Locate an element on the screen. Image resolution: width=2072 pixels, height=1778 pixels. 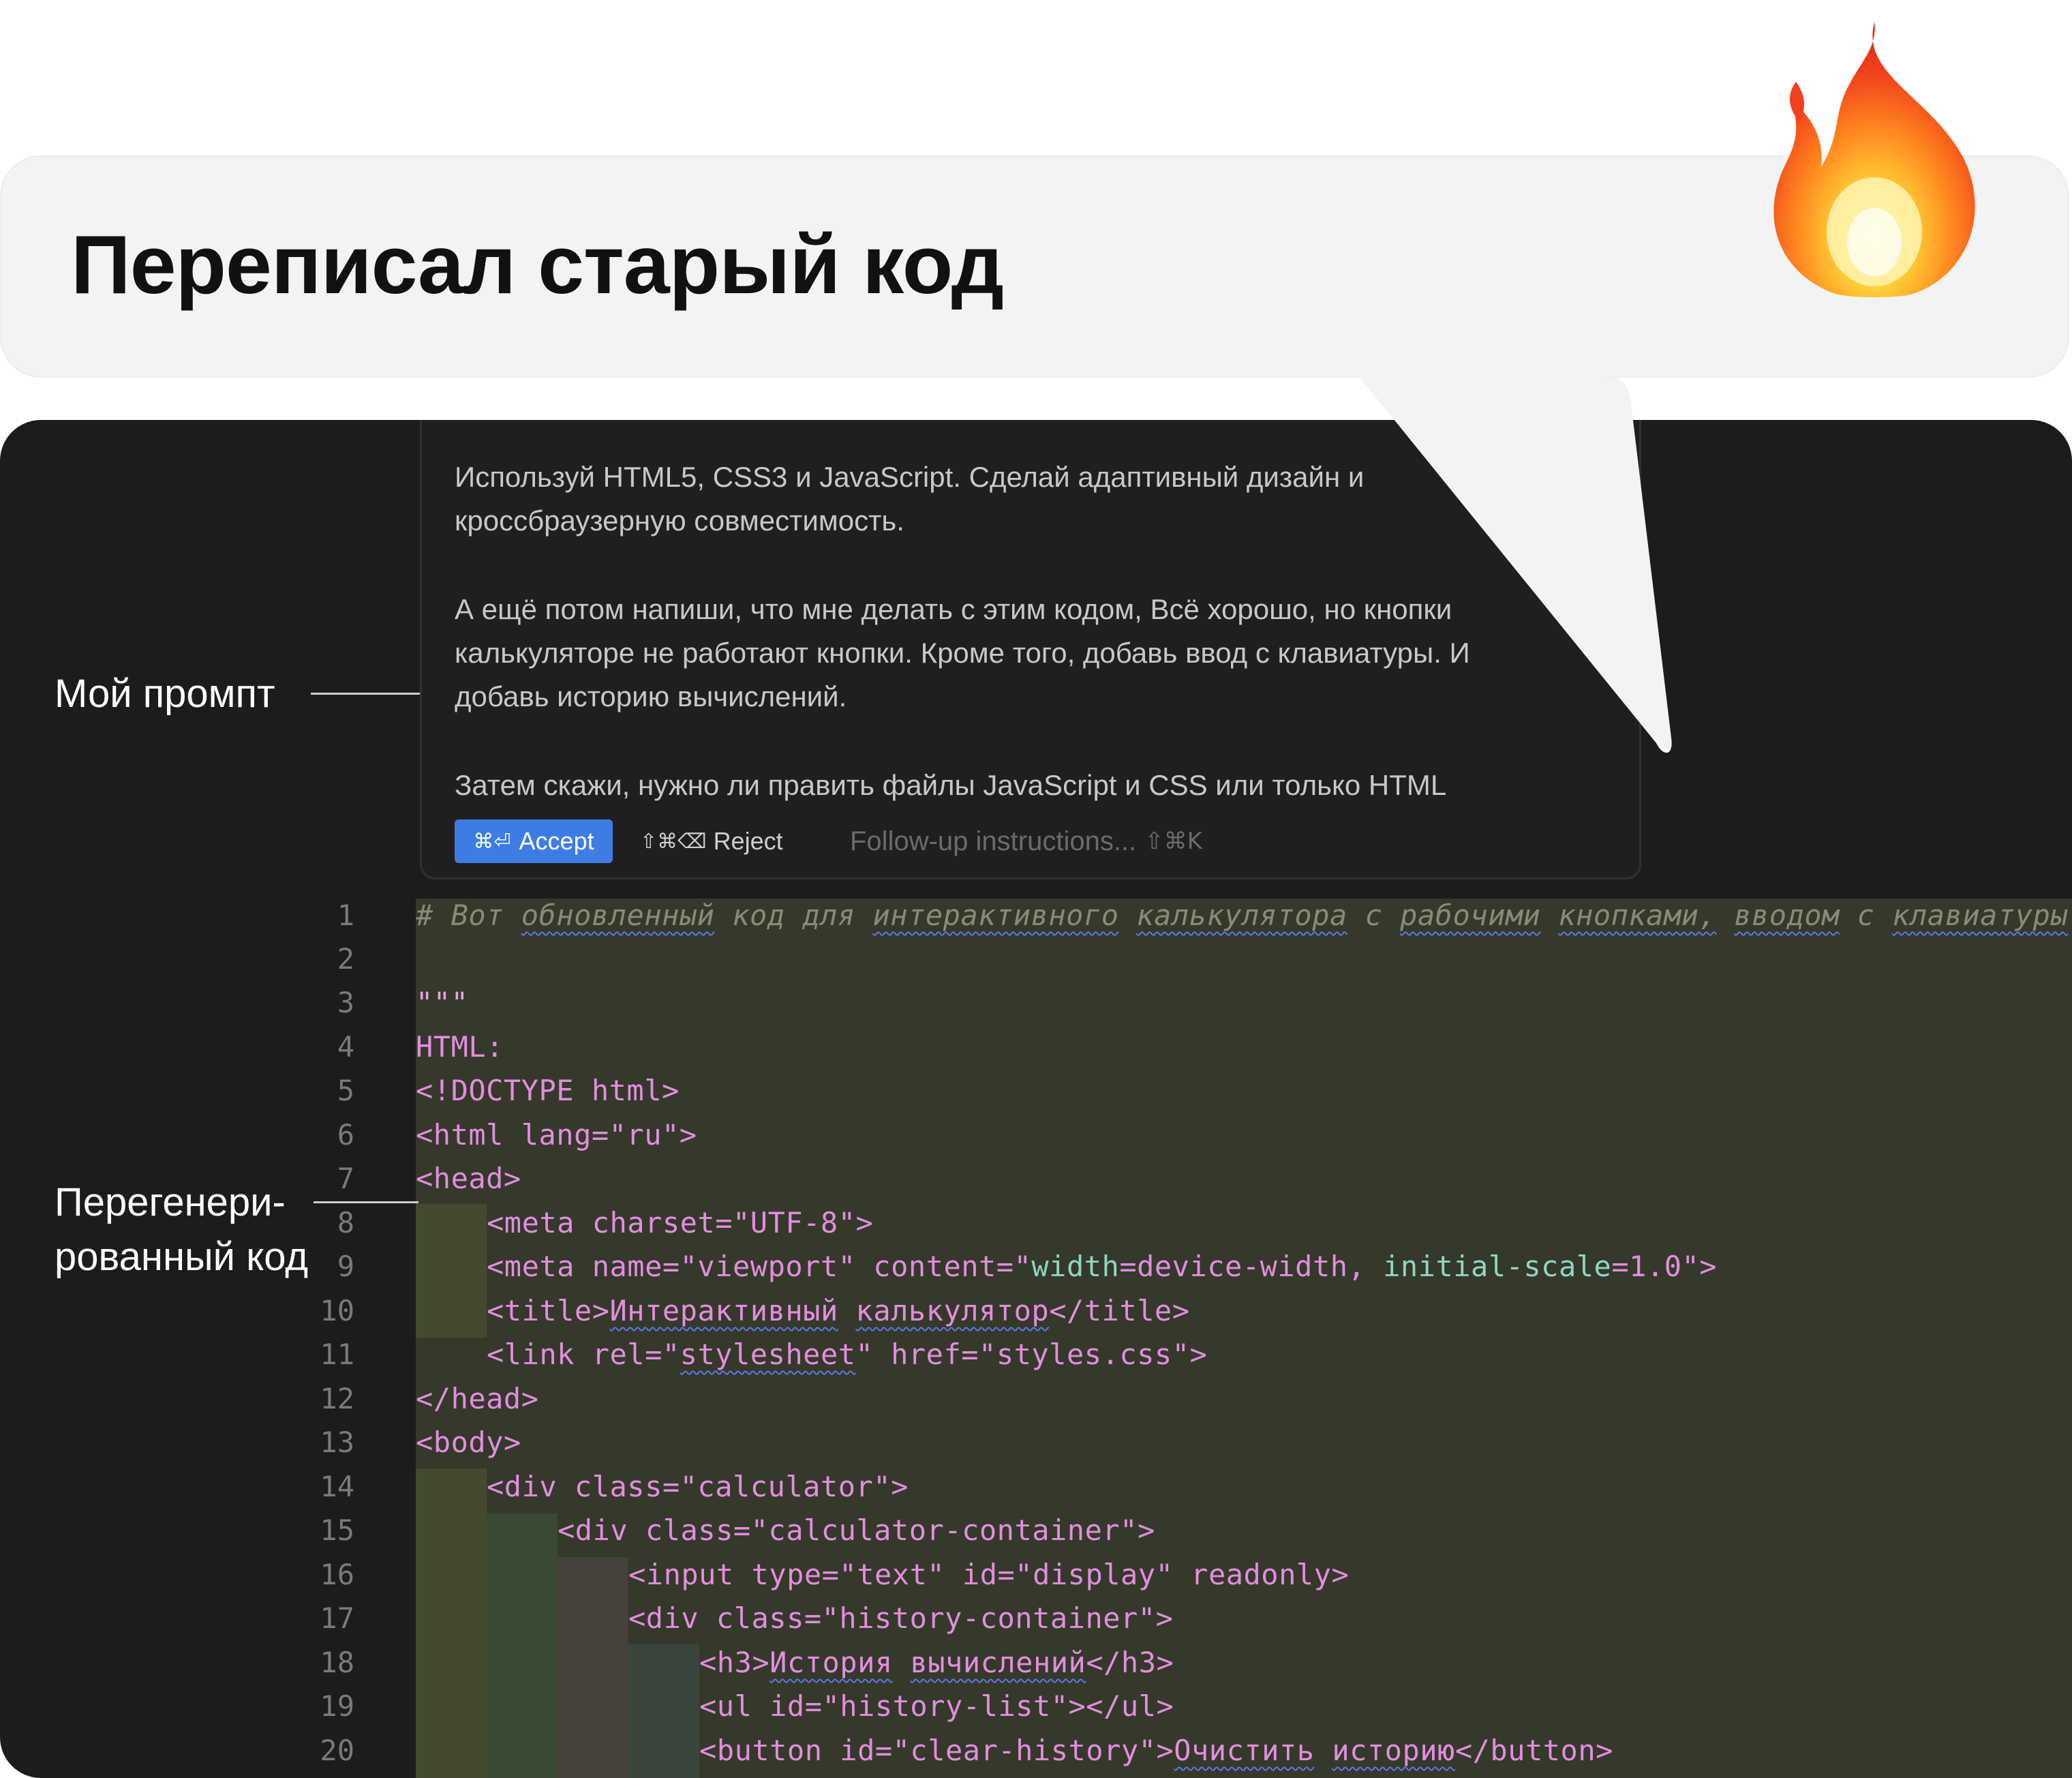
fire-emoji-icon is located at coordinates (1874, 159).